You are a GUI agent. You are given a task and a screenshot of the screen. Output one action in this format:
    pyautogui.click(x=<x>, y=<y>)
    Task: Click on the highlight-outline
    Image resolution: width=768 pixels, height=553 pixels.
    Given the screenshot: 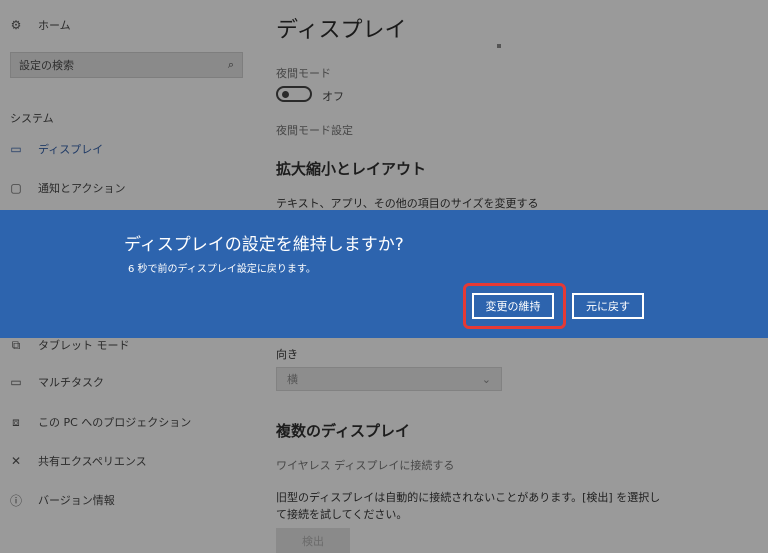 What is the action you would take?
    pyautogui.click(x=514, y=306)
    